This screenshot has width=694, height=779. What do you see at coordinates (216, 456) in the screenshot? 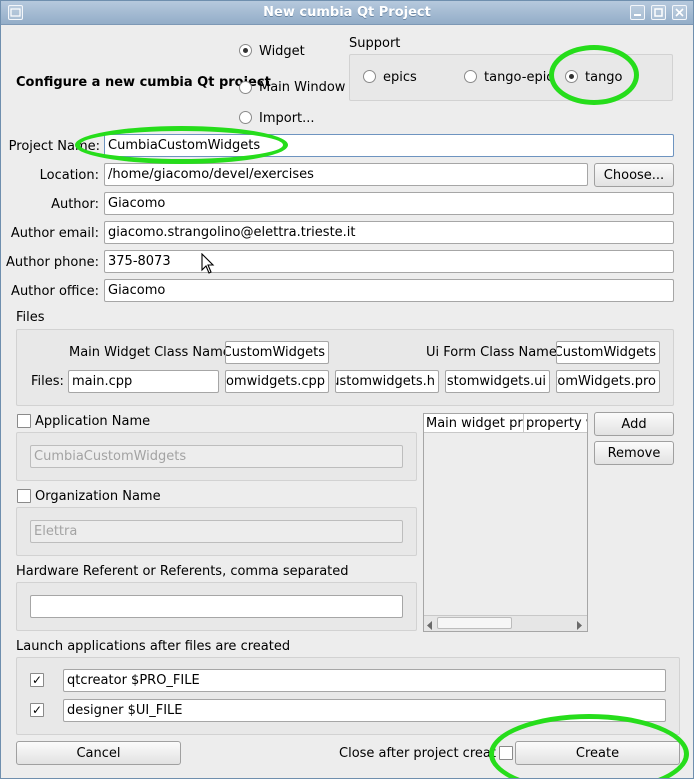
I see `application-name-input: CumbiaCustomWidgets` at bounding box center [216, 456].